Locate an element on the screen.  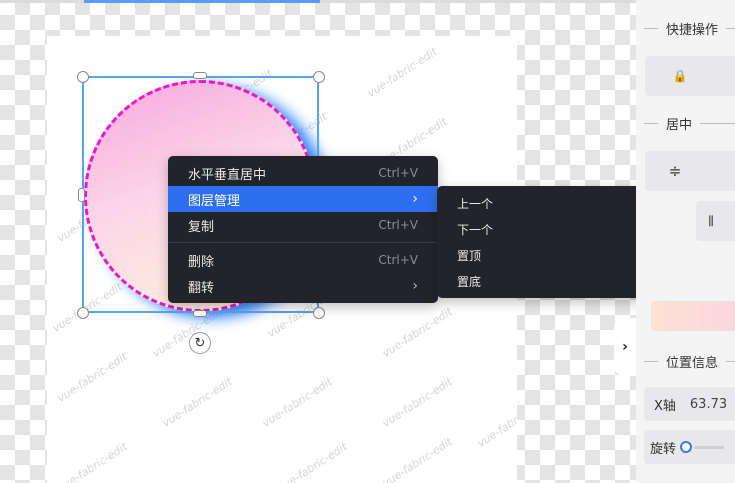
section-title-position: 位置信息 is located at coordinates (685, 361).